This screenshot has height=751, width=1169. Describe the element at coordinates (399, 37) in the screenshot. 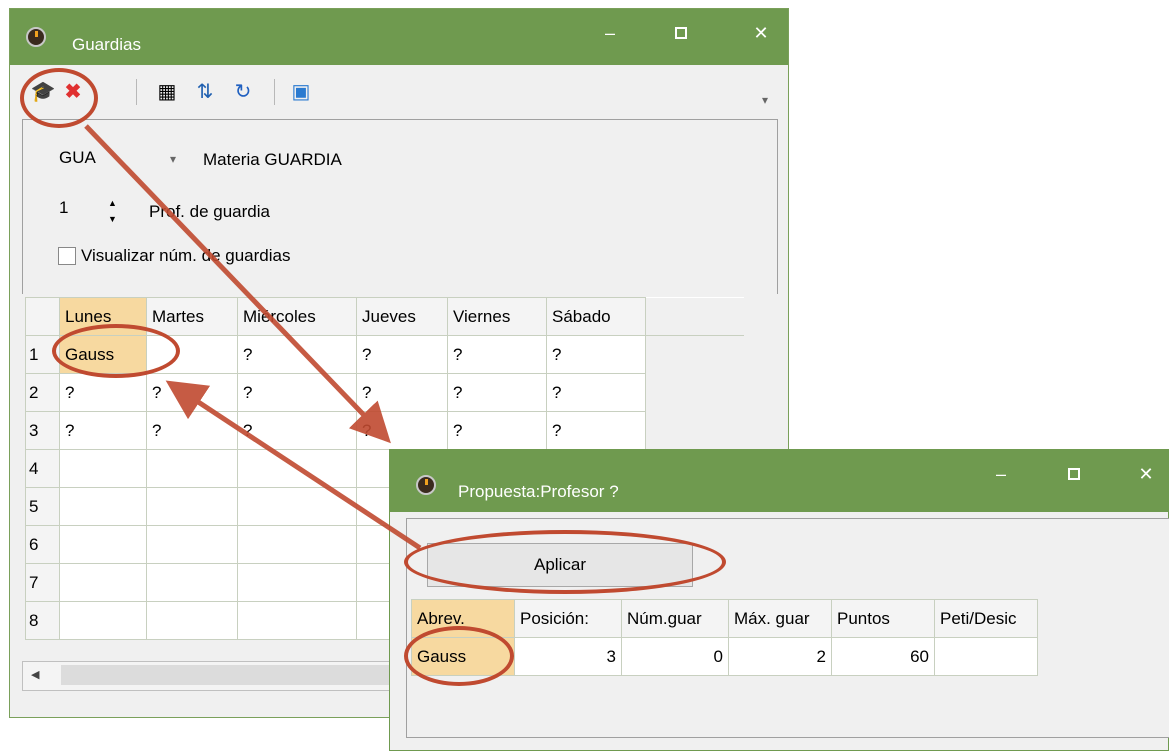

I see `title-bar: Guardias ‒ ✕` at that location.